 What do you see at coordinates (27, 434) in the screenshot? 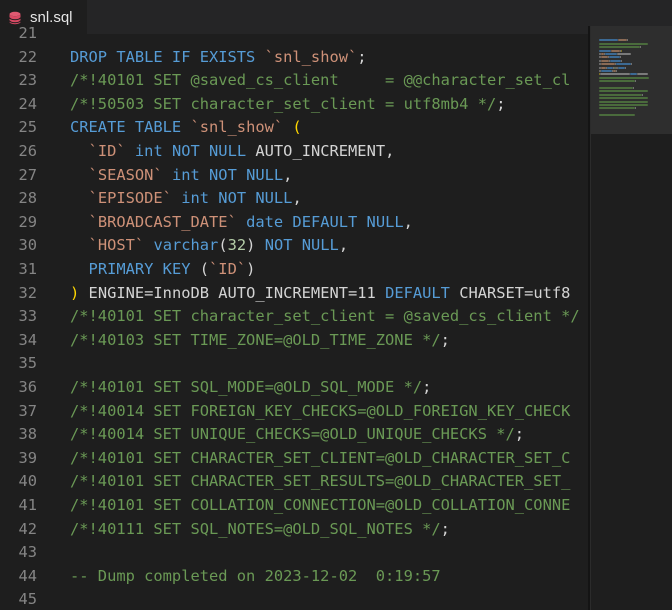
I see `line-number: 38` at bounding box center [27, 434].